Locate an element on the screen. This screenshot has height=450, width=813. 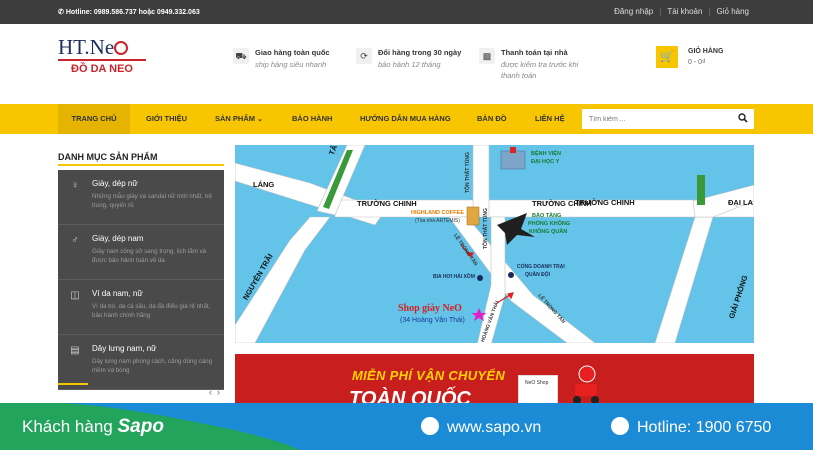
sidebar-title: DANH MỤC SẢN PHẨM is located at coordinates (141, 156).